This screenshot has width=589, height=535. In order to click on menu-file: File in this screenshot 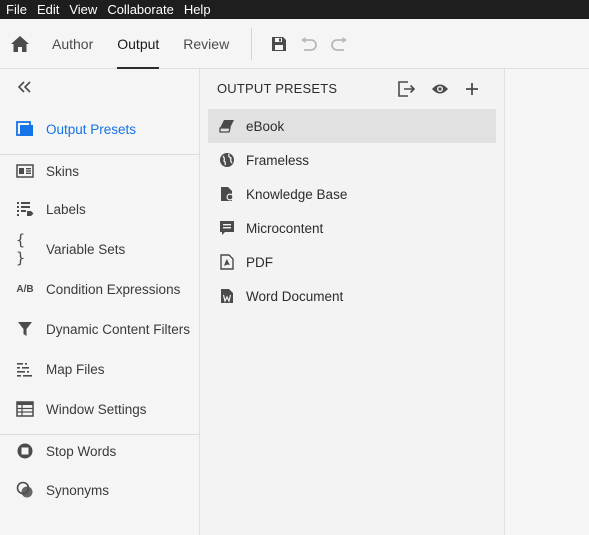, I will do `click(16, 9)`.